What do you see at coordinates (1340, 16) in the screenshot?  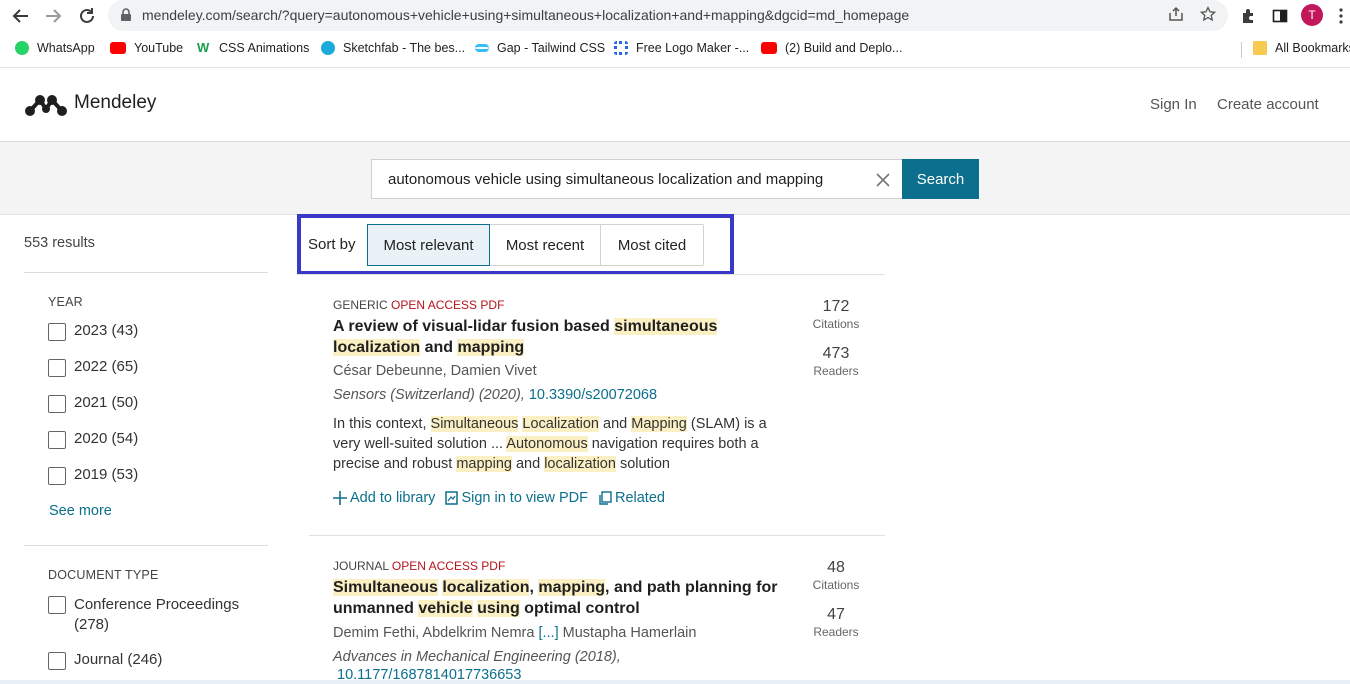 I see `menu-icon` at bounding box center [1340, 16].